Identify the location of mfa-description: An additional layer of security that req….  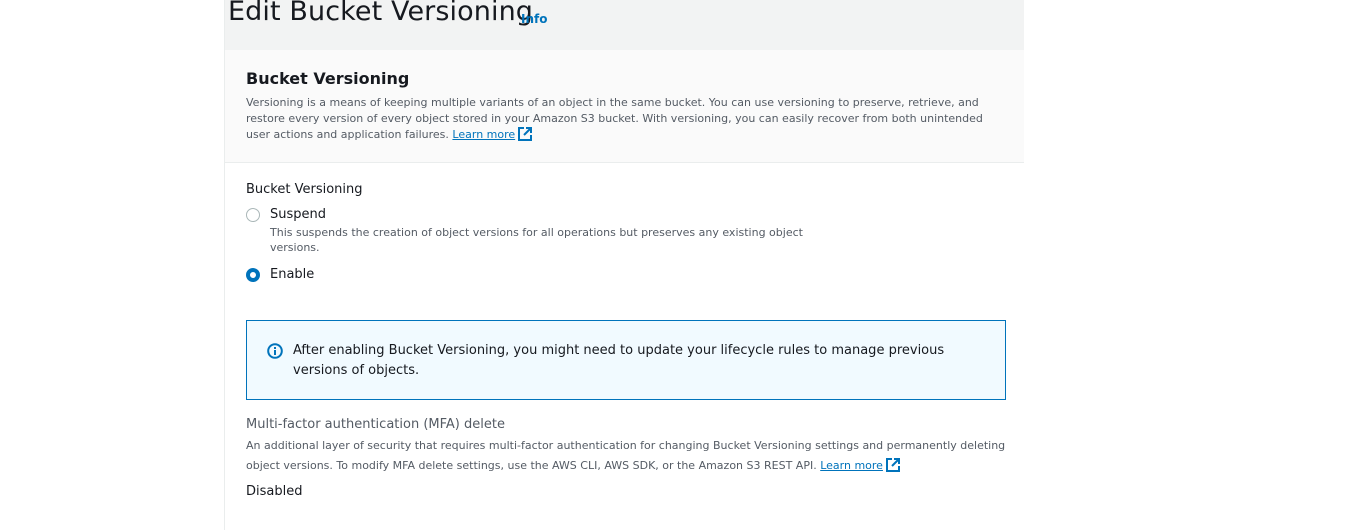
(631, 456).